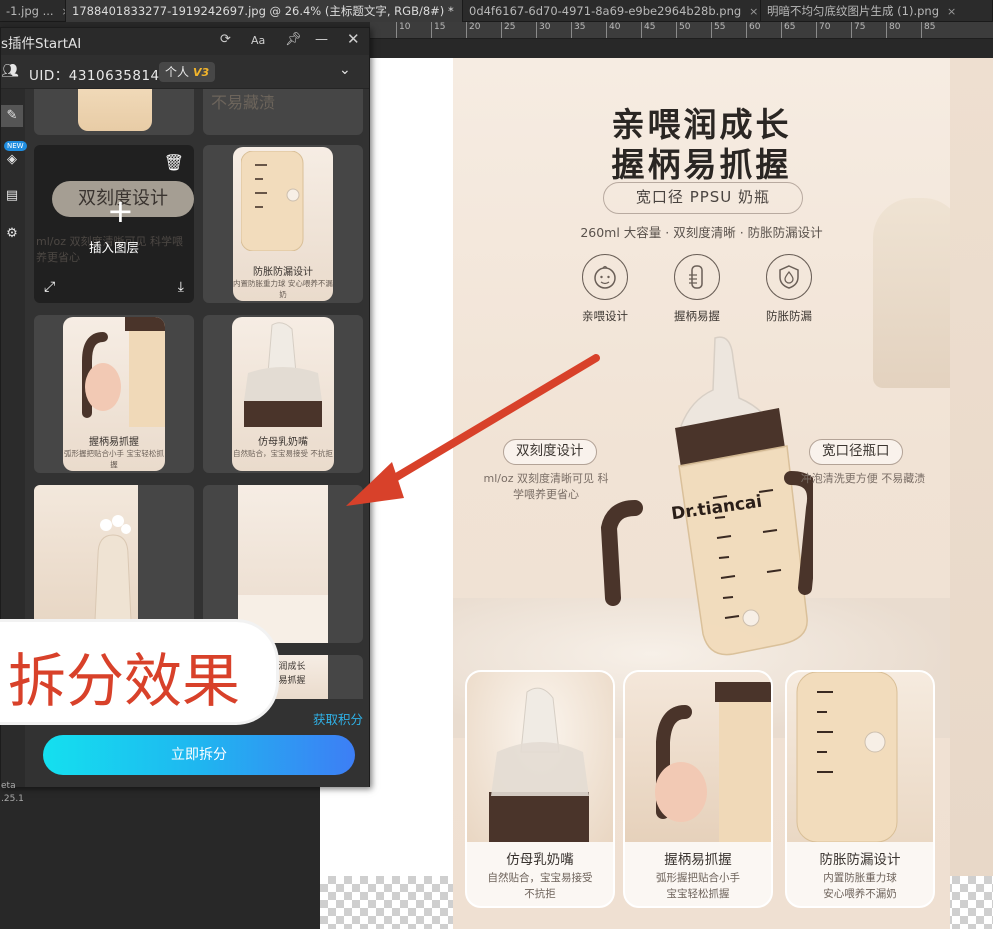 Image resolution: width=993 pixels, height=929 pixels. I want to click on thumbnail-subtitle: 自然贴合，宝宝易接受 不抗拒, so click(283, 453).